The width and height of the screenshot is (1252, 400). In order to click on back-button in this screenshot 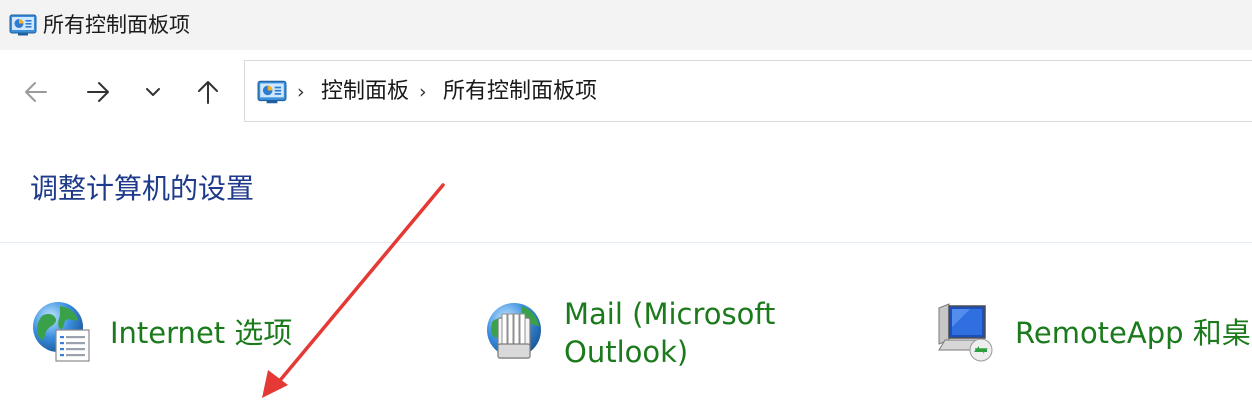, I will do `click(36, 92)`.